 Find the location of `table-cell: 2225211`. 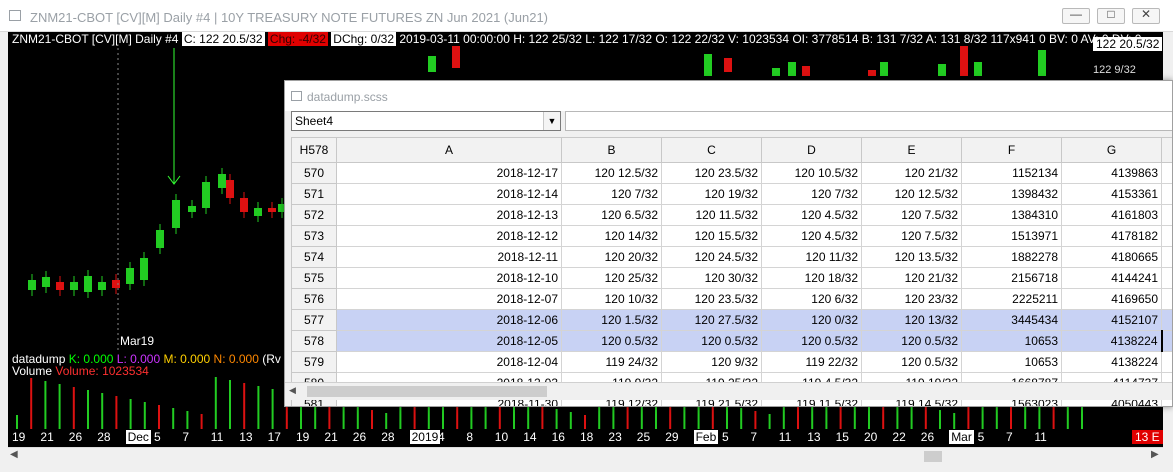

table-cell: 2225211 is located at coordinates (1011, 299).